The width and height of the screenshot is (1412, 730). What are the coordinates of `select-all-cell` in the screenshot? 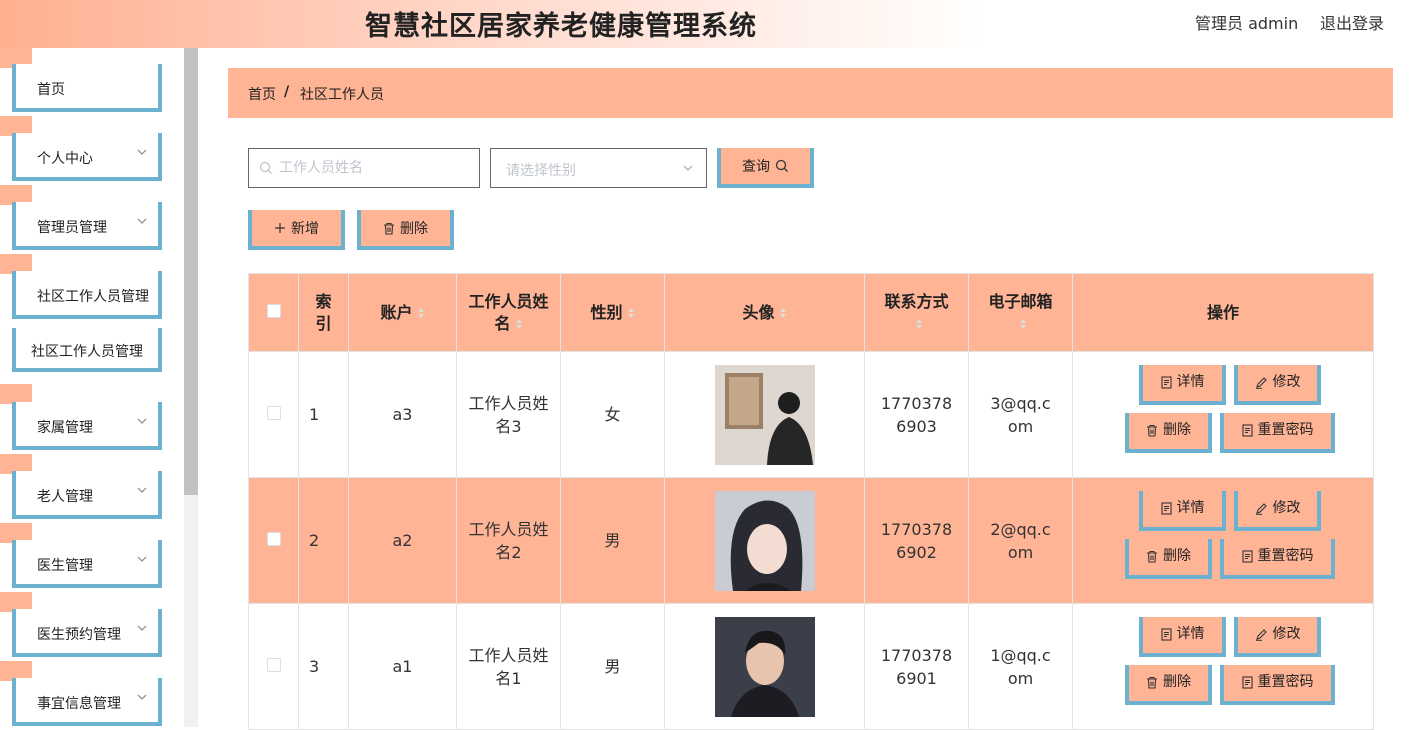 It's located at (273, 312).